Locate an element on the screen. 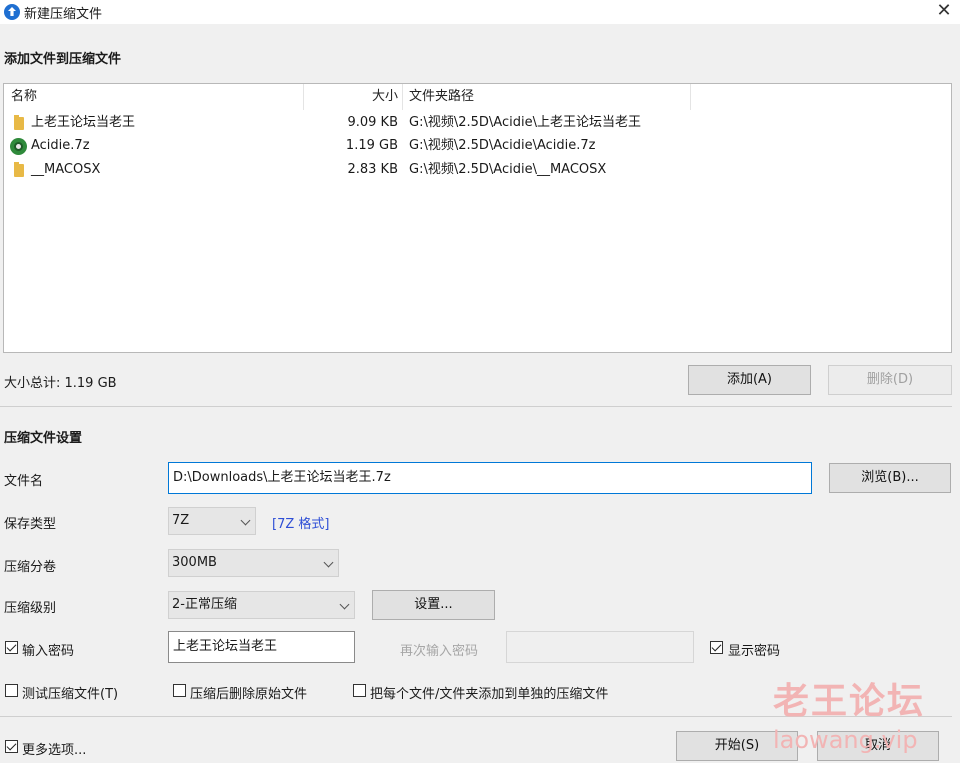  more-options-checkbox is located at coordinates (11, 746).